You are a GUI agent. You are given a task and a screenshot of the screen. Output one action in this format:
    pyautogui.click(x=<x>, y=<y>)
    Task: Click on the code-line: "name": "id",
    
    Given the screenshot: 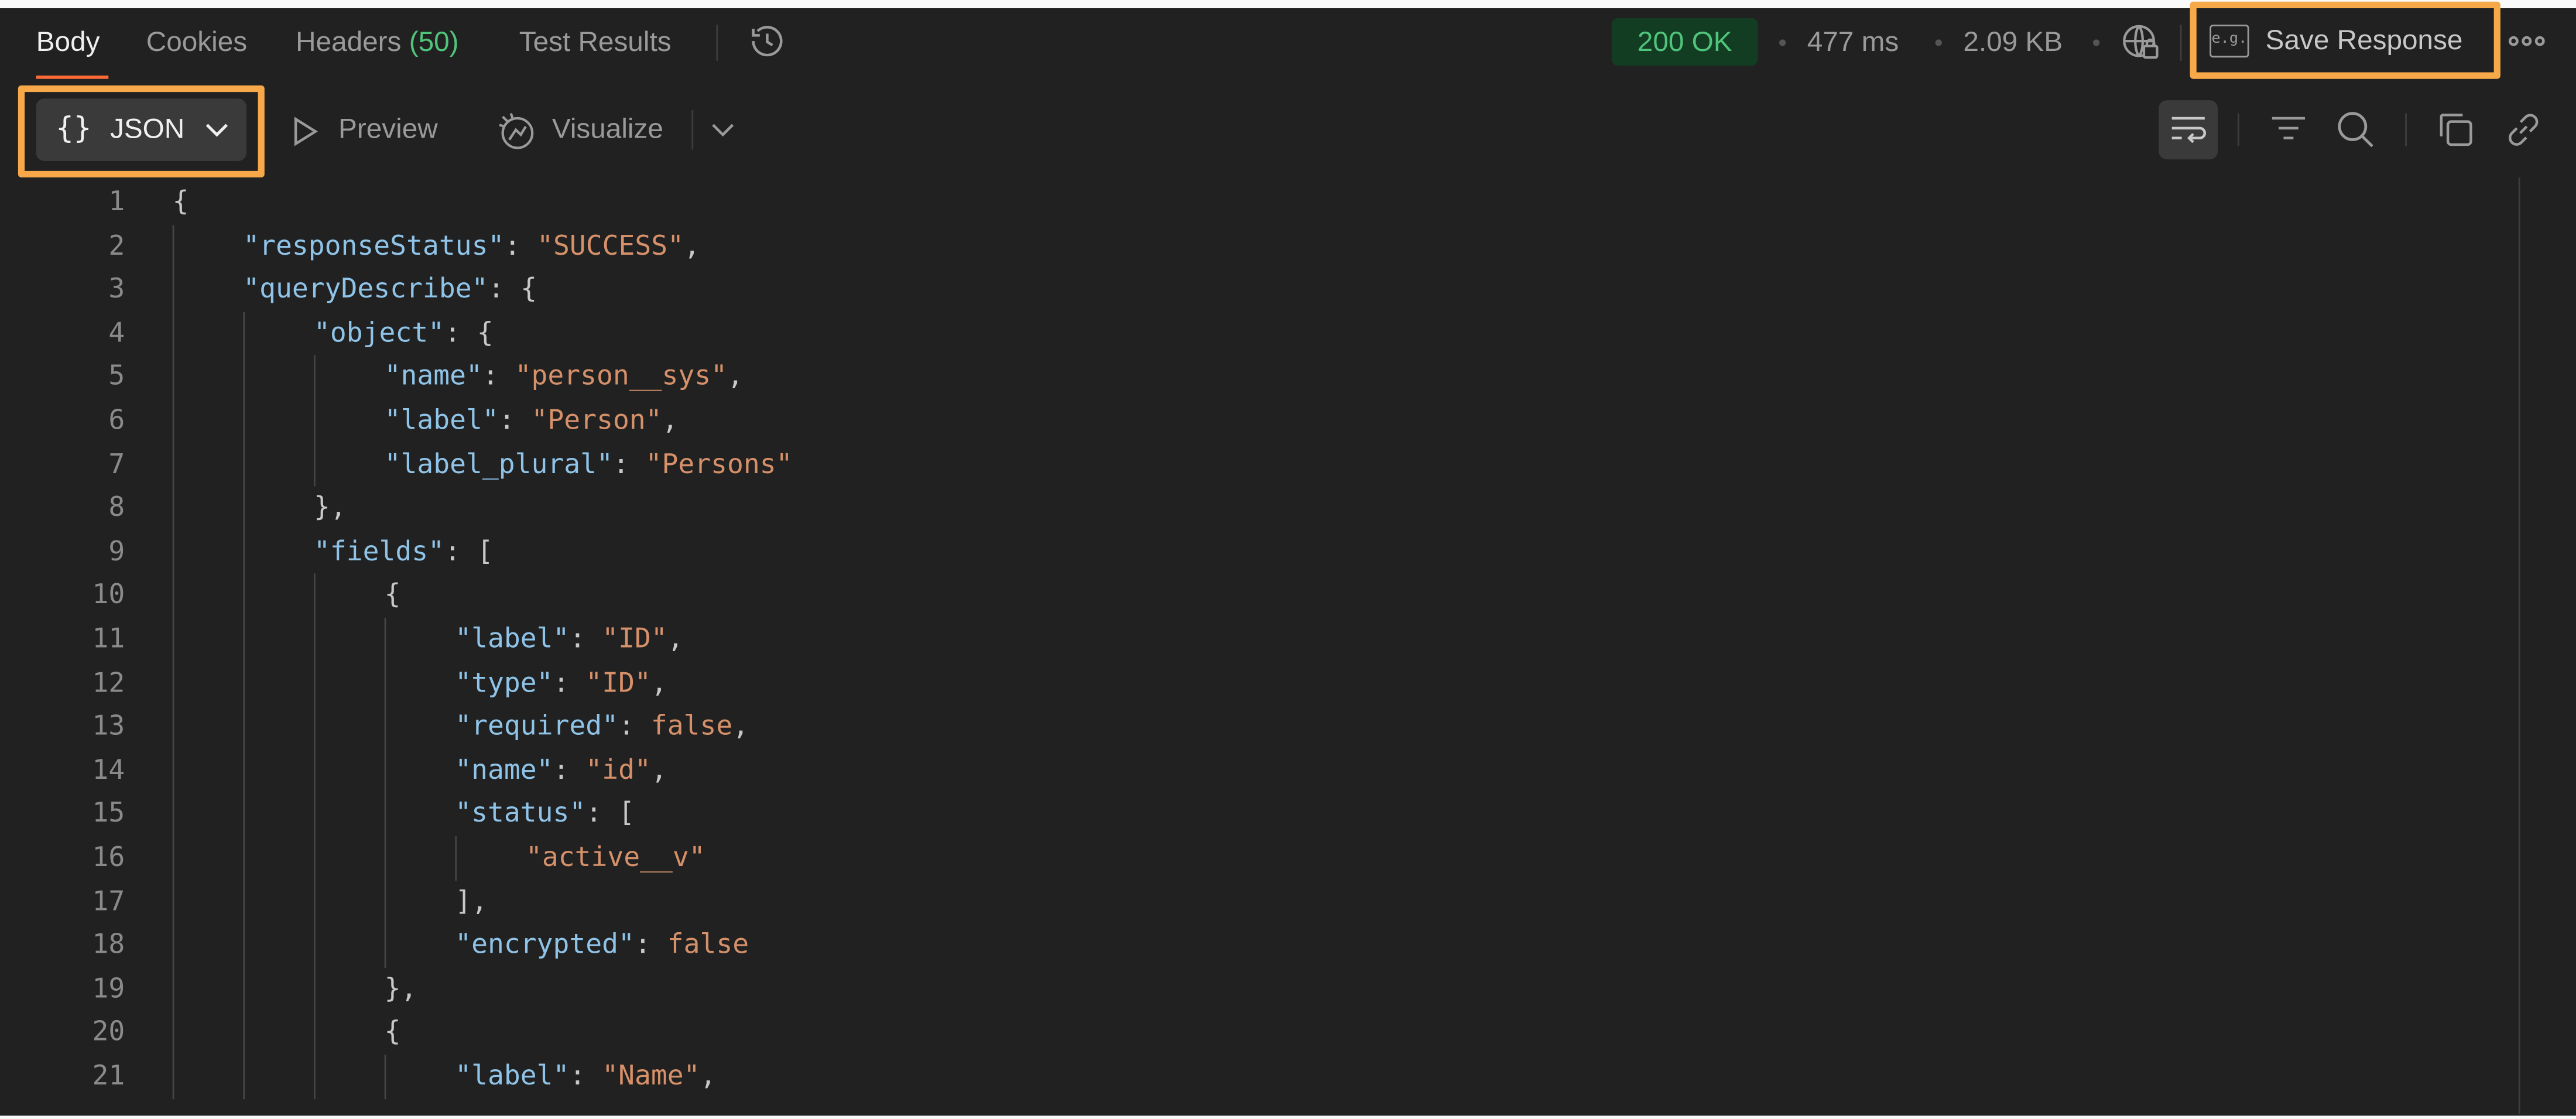 What is the action you would take?
    pyautogui.click(x=561, y=771)
    